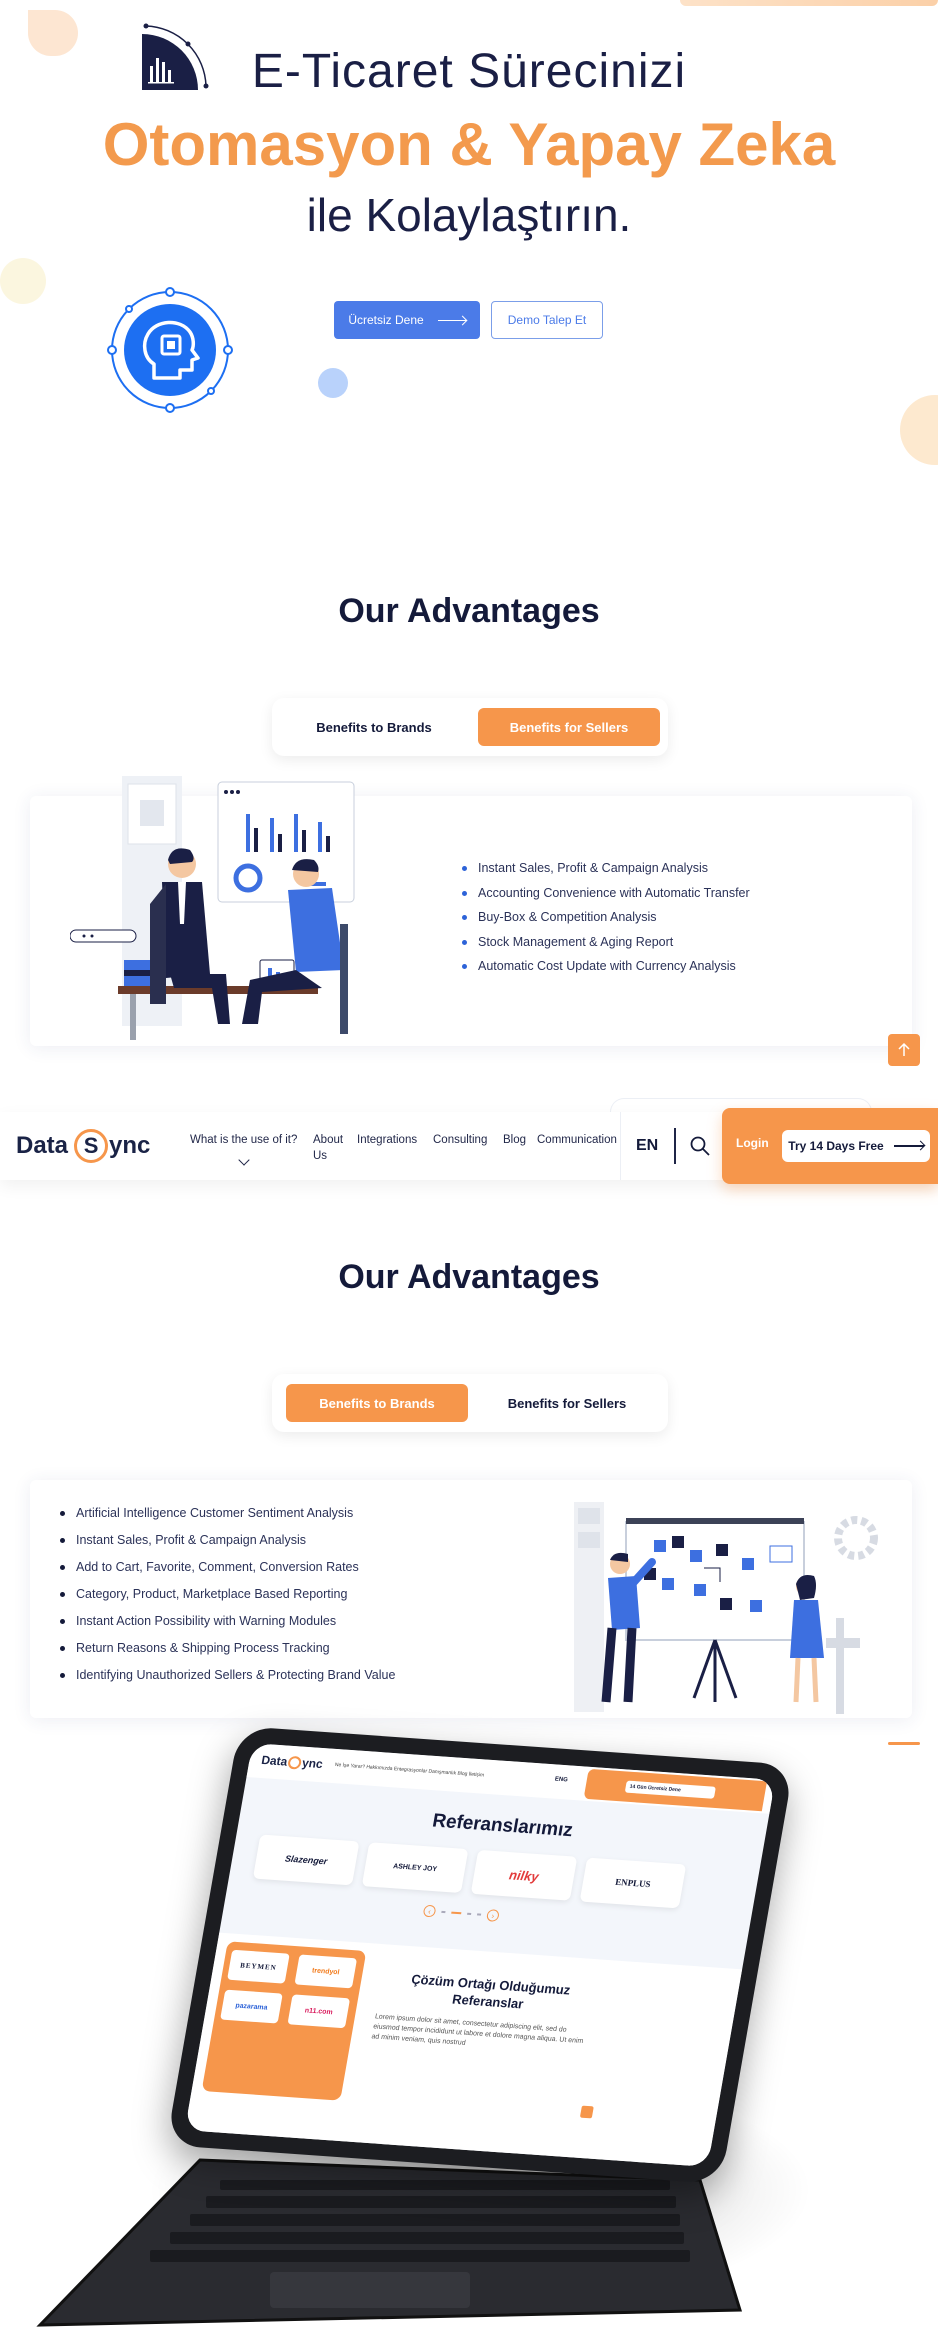 This screenshot has width=938, height=2342. I want to click on references-pager: ‹ ›, so click(461, 1913).